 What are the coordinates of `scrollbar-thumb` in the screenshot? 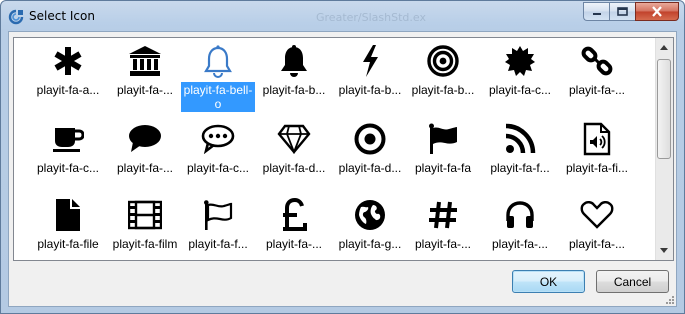 It's located at (664, 109).